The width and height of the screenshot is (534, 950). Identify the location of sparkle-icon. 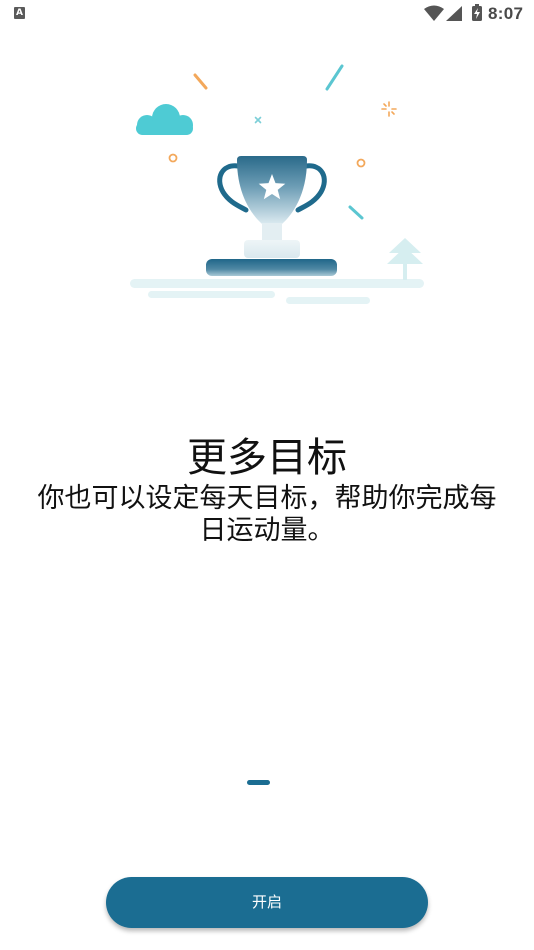
(389, 109).